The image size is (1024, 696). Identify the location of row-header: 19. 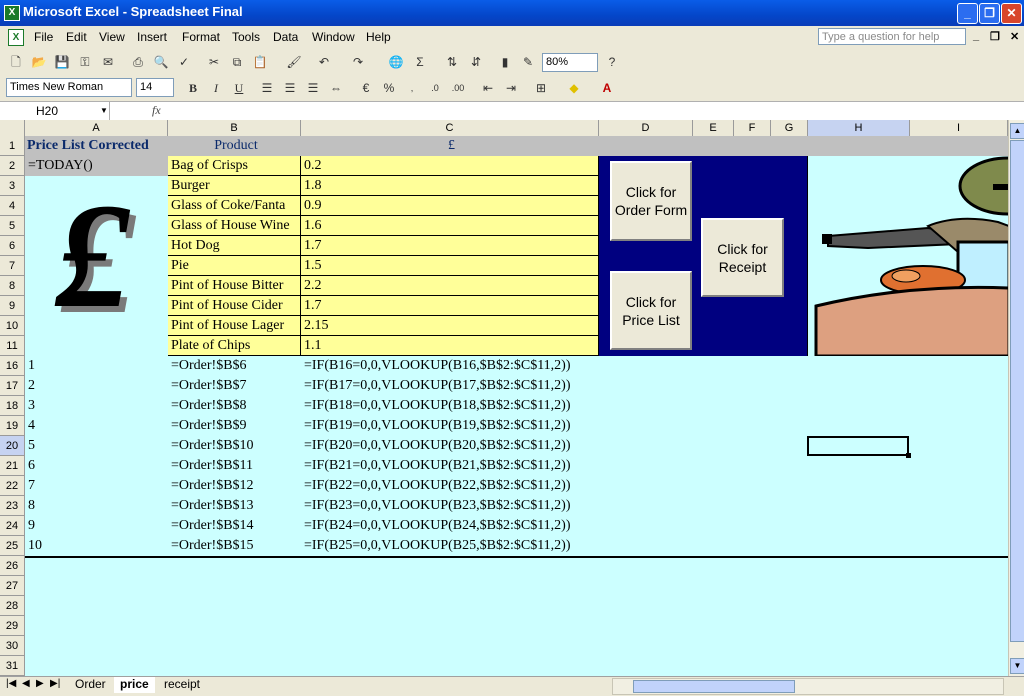
(12, 426).